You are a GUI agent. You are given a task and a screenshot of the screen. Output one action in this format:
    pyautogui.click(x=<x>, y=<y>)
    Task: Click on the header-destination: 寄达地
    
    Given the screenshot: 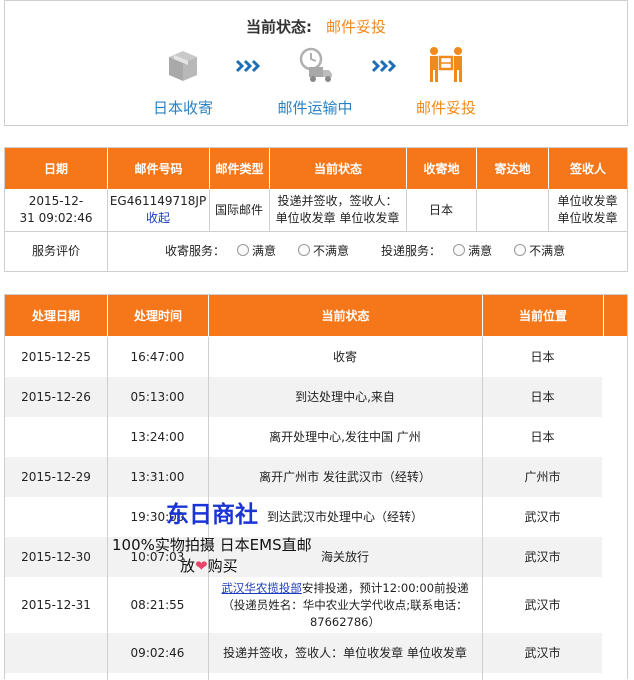 What is the action you would take?
    pyautogui.click(x=512, y=168)
    